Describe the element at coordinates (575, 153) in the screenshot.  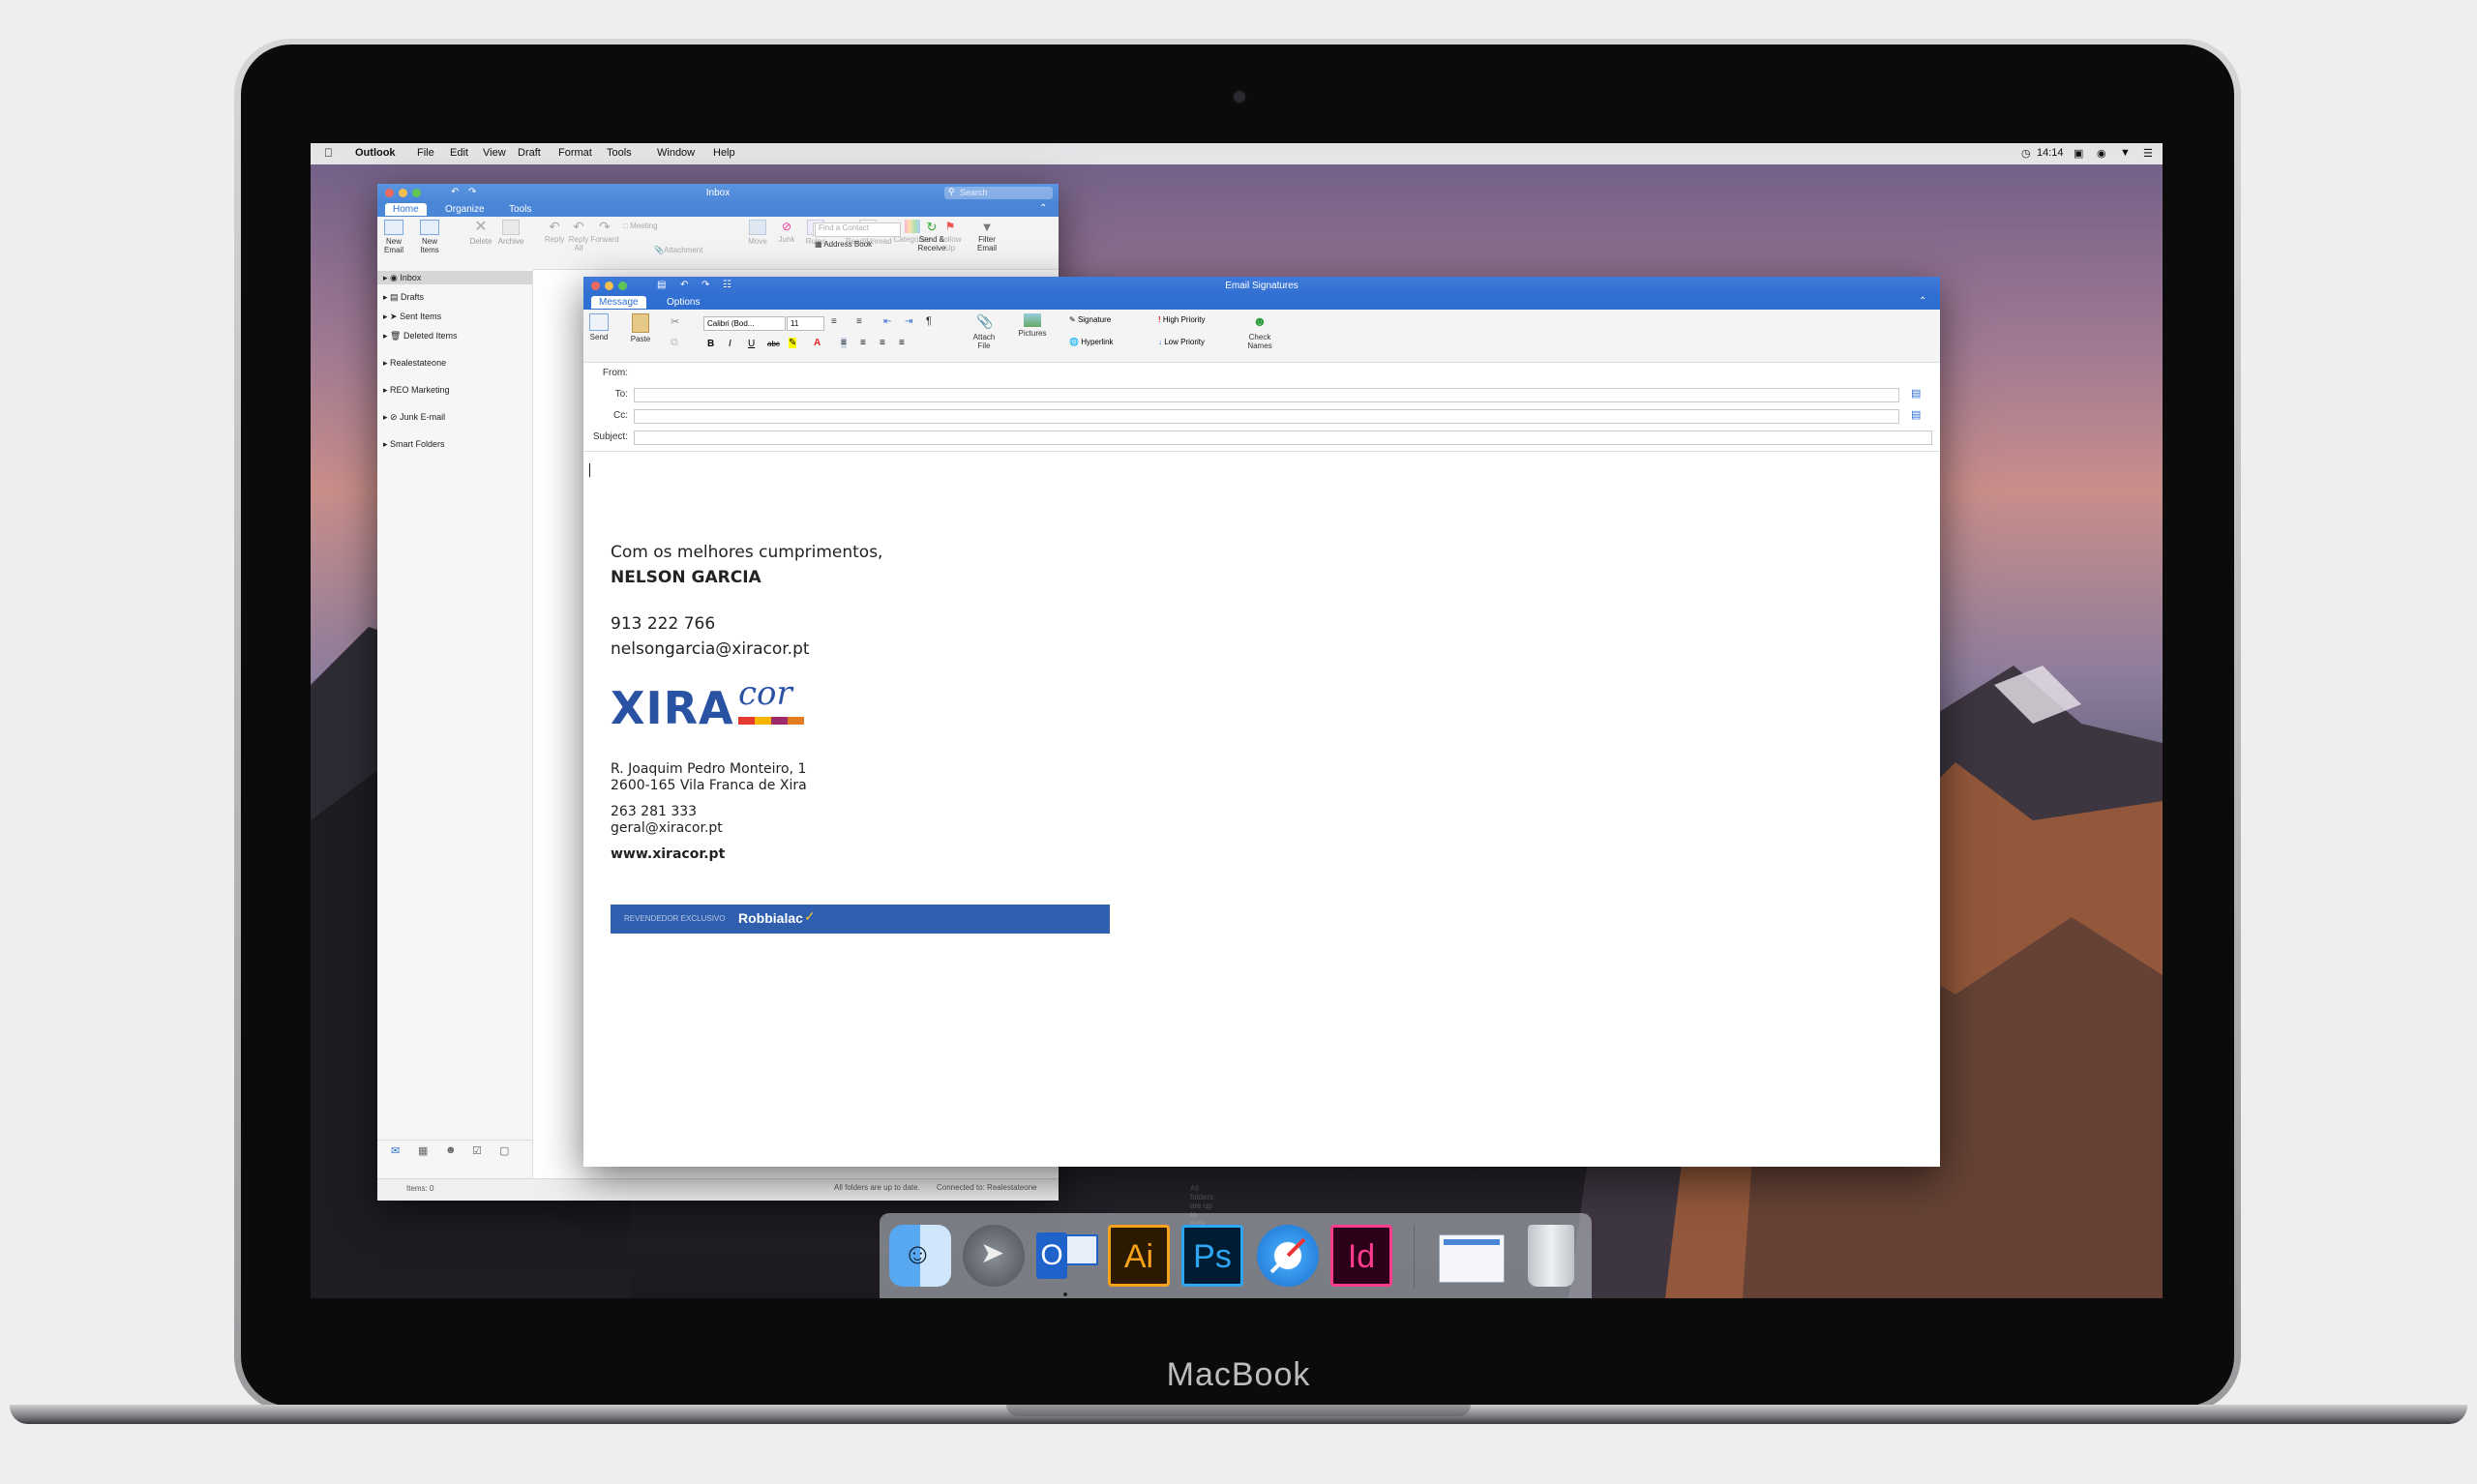
I see `menu-format: Format` at that location.